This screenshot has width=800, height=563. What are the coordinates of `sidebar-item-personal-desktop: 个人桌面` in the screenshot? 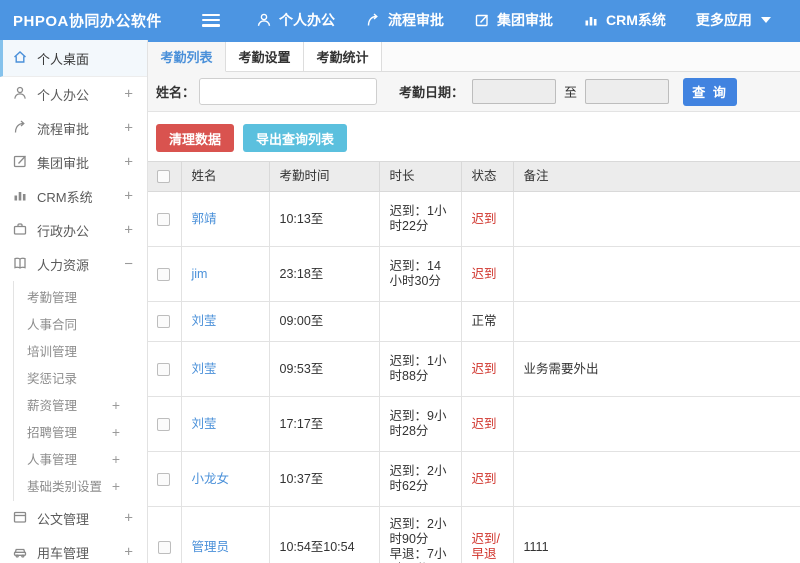 It's located at (73, 58).